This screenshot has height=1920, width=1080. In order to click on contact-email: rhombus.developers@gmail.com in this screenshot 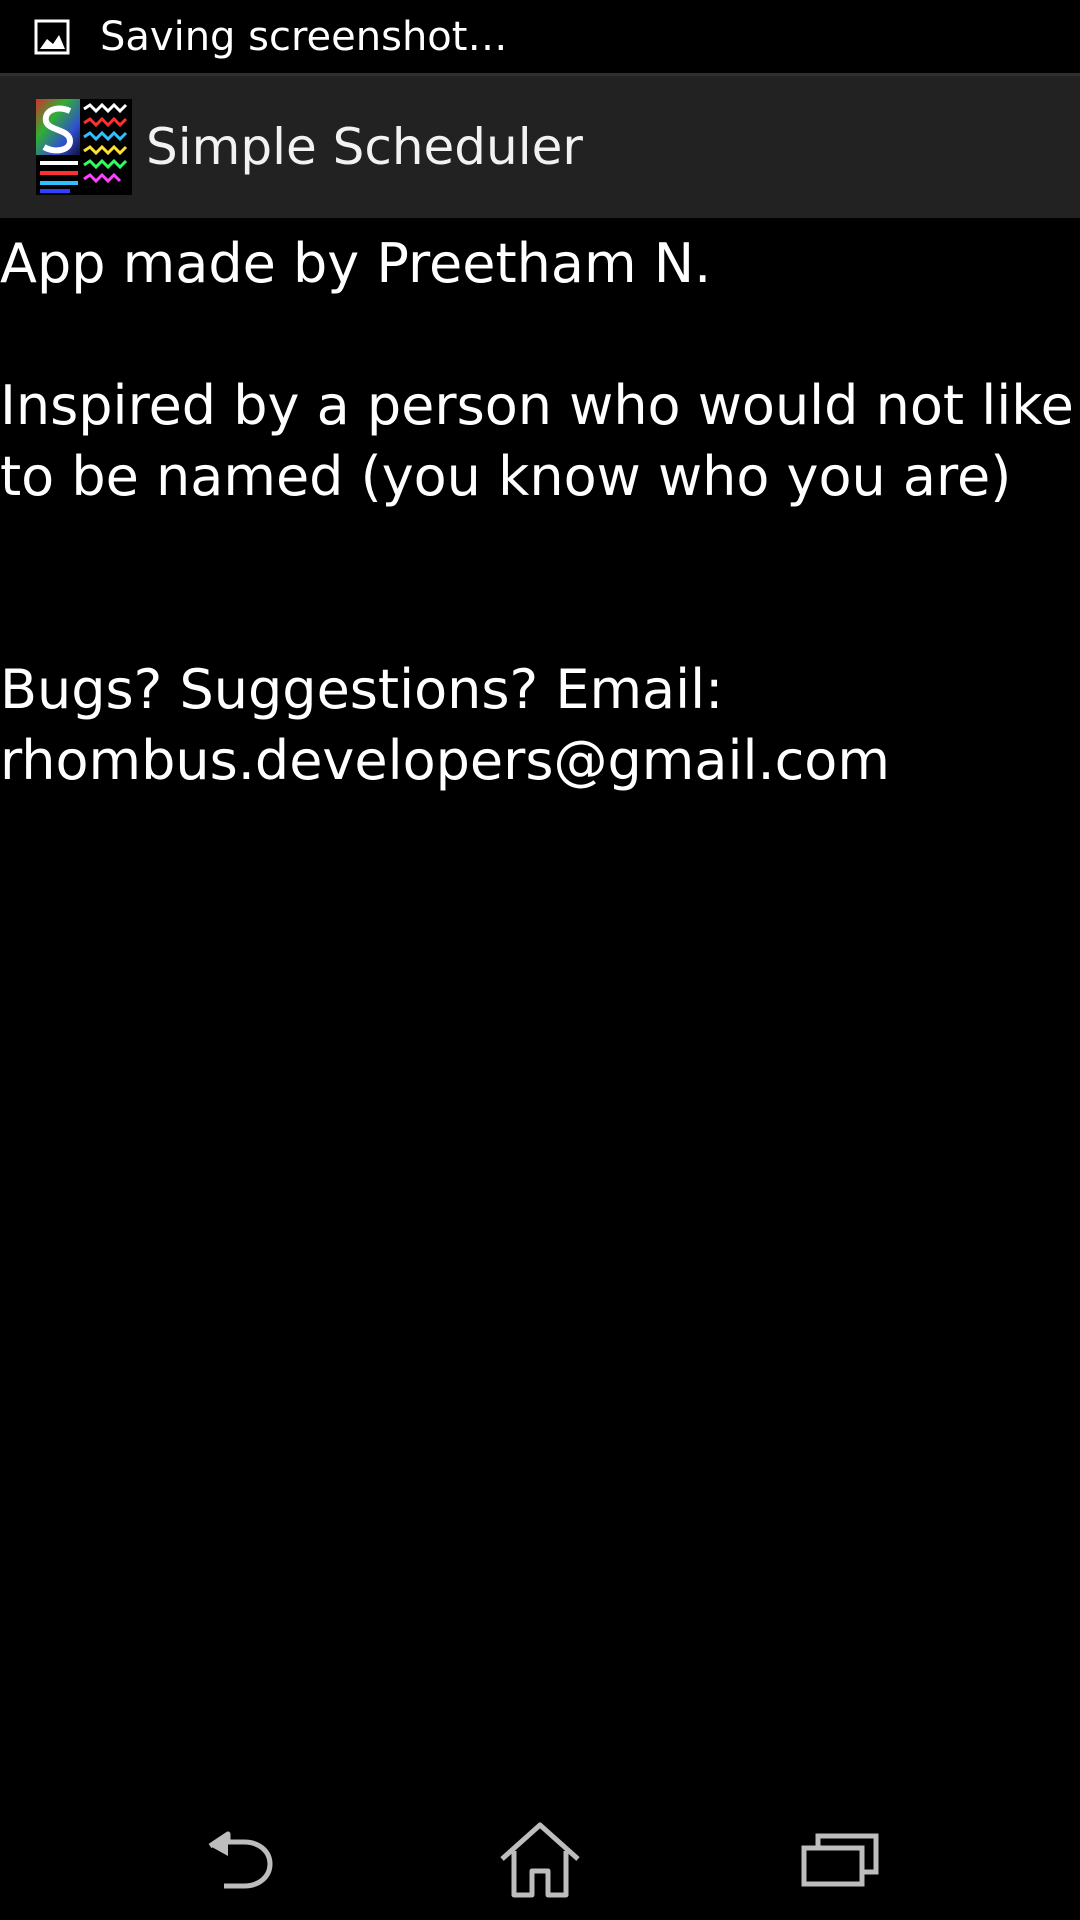, I will do `click(540, 760)`.